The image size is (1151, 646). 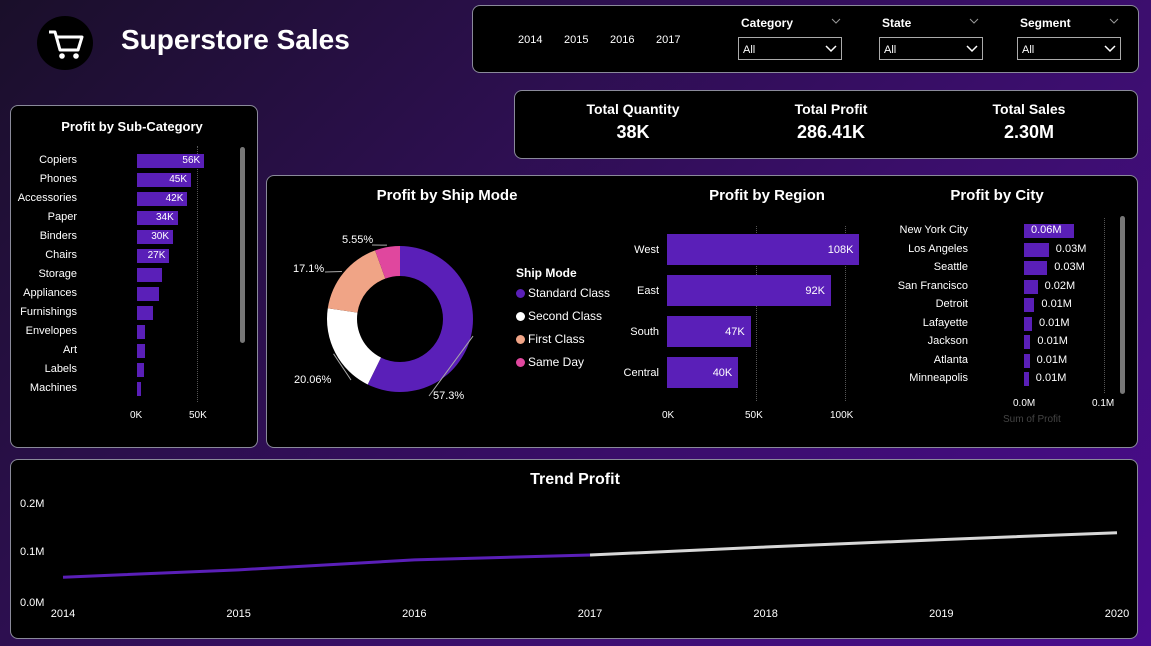 What do you see at coordinates (947, 341) in the screenshot?
I see `city-label: Jackson` at bounding box center [947, 341].